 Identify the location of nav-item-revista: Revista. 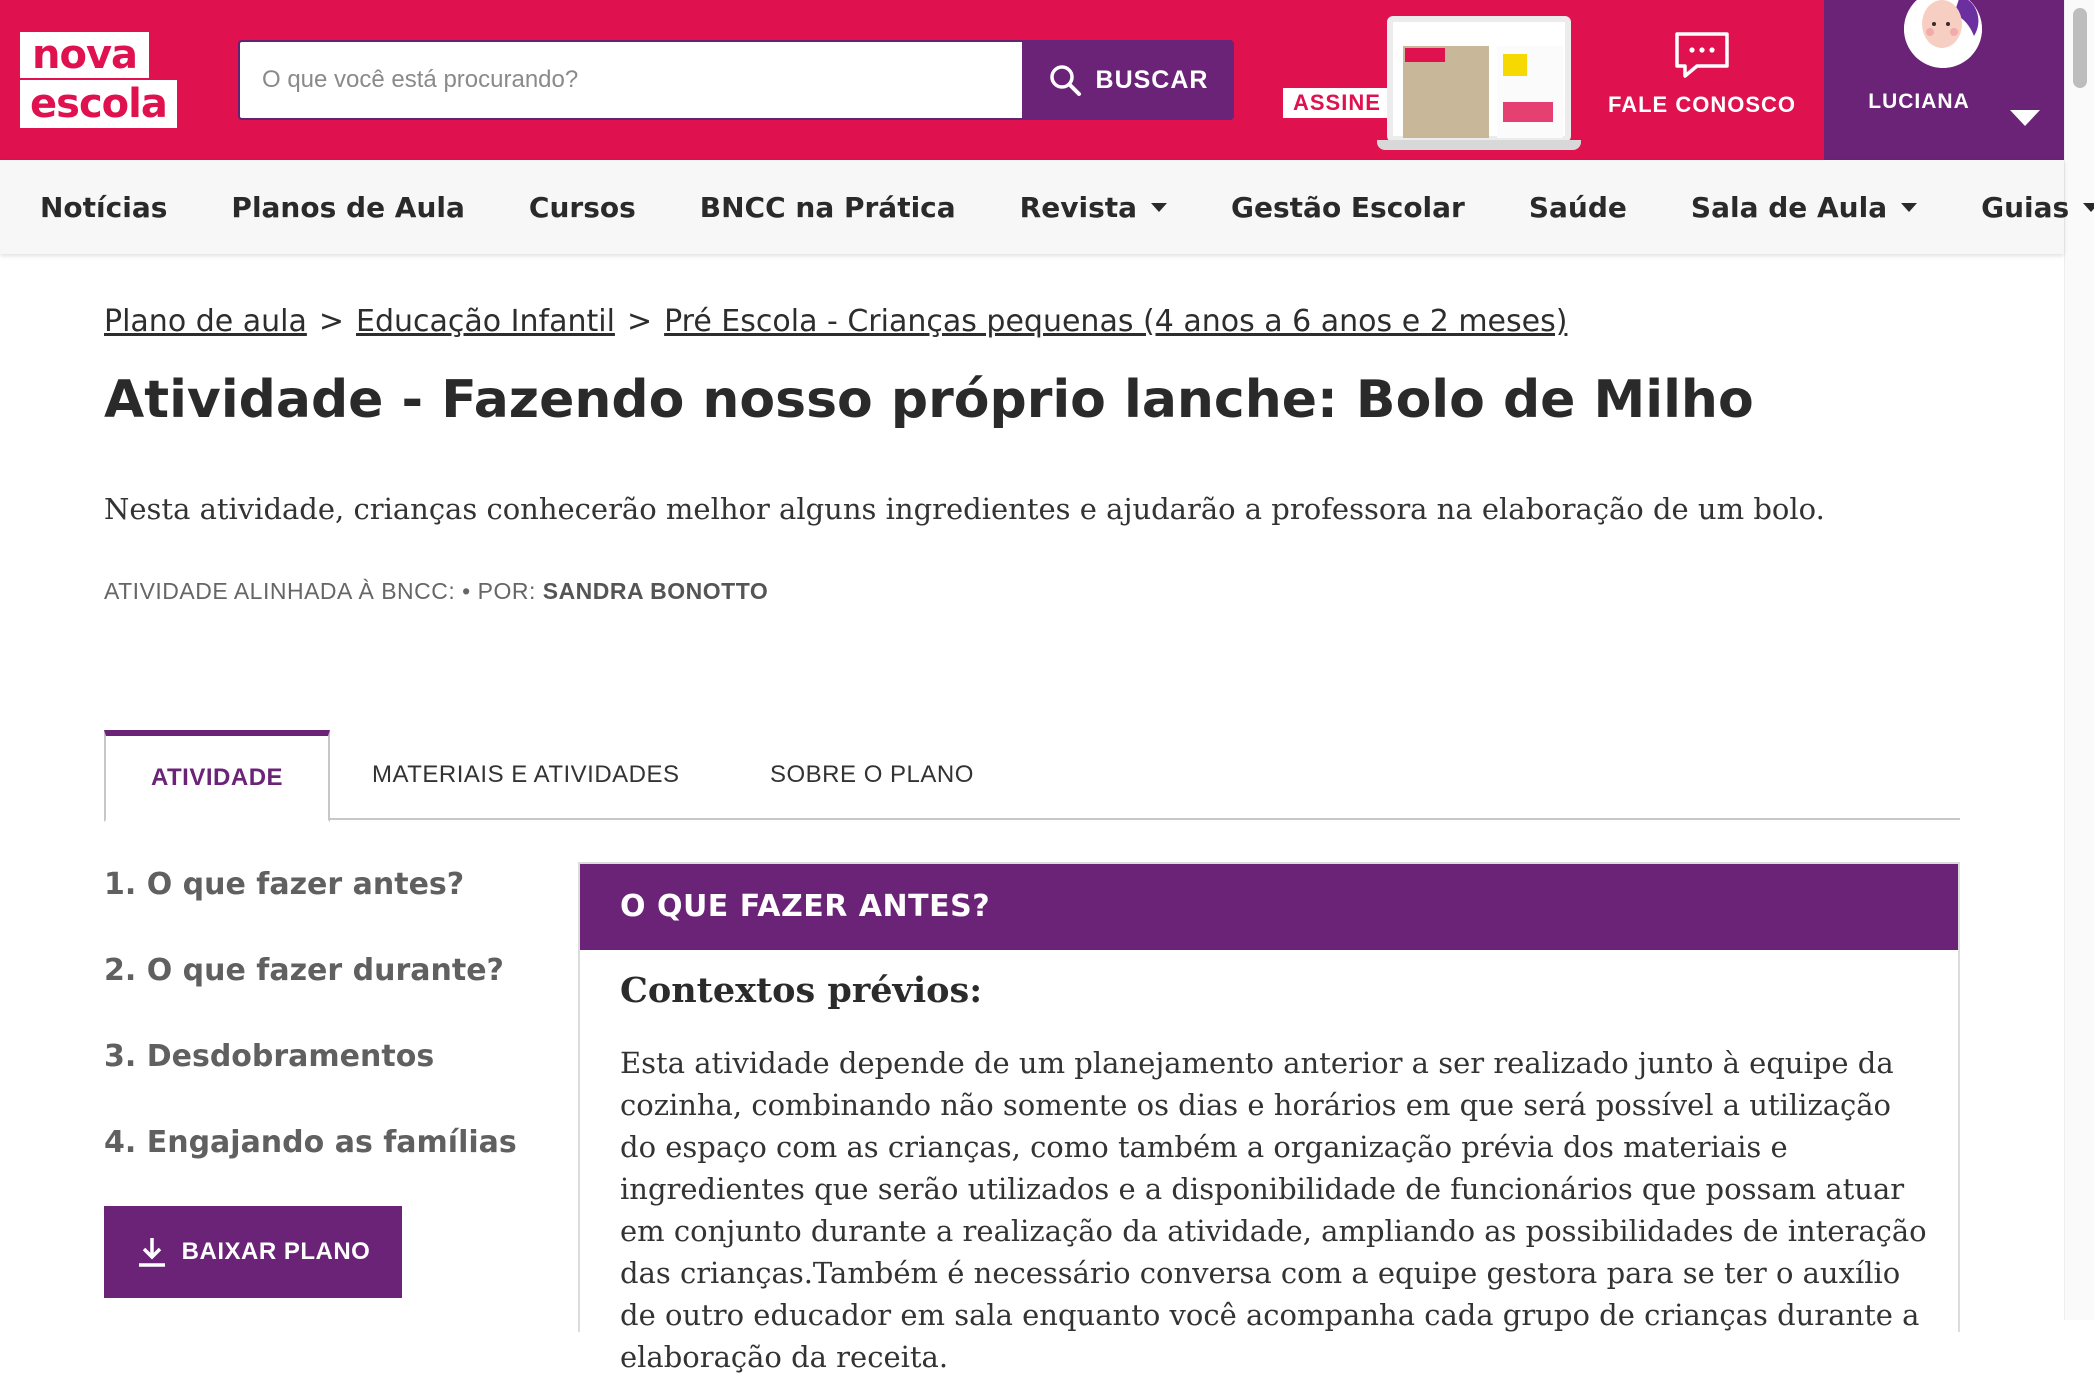
(1093, 207).